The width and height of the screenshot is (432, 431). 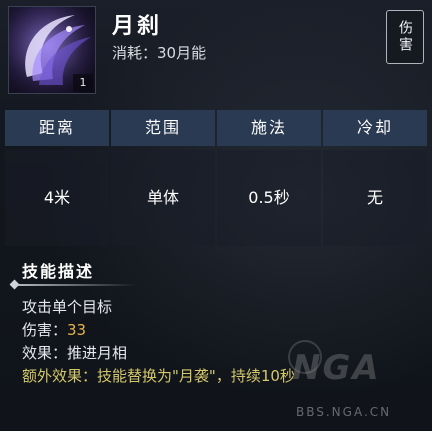 What do you see at coordinates (137, 26) in the screenshot?
I see `skill-name: 月刹` at bounding box center [137, 26].